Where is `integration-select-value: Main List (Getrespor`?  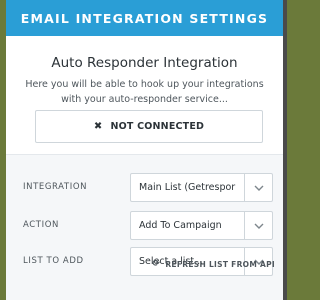 integration-select-value: Main List (Getrespor is located at coordinates (187, 187).